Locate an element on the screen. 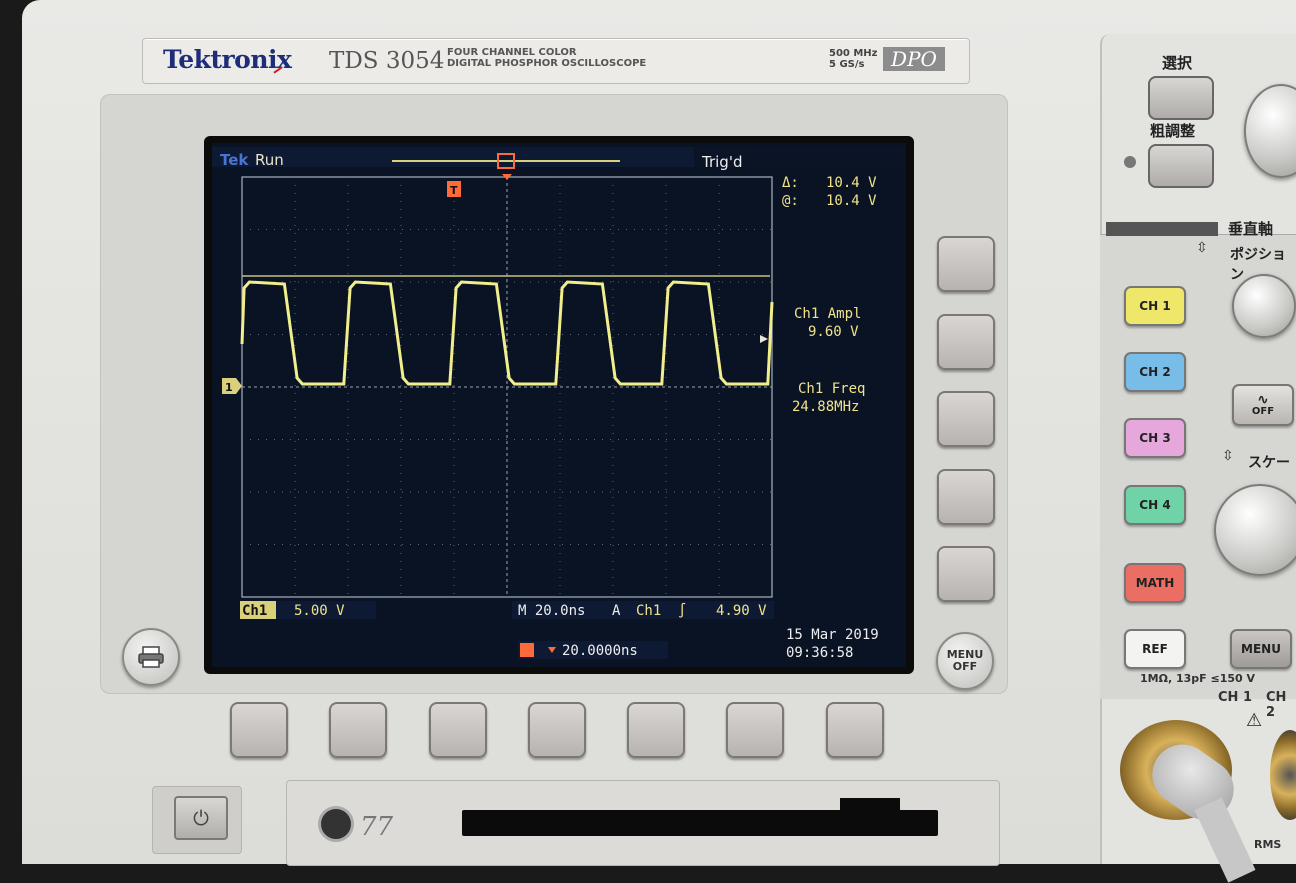 The width and height of the screenshot is (1296, 883). vertical-menu-button: MENU is located at coordinates (1261, 649).